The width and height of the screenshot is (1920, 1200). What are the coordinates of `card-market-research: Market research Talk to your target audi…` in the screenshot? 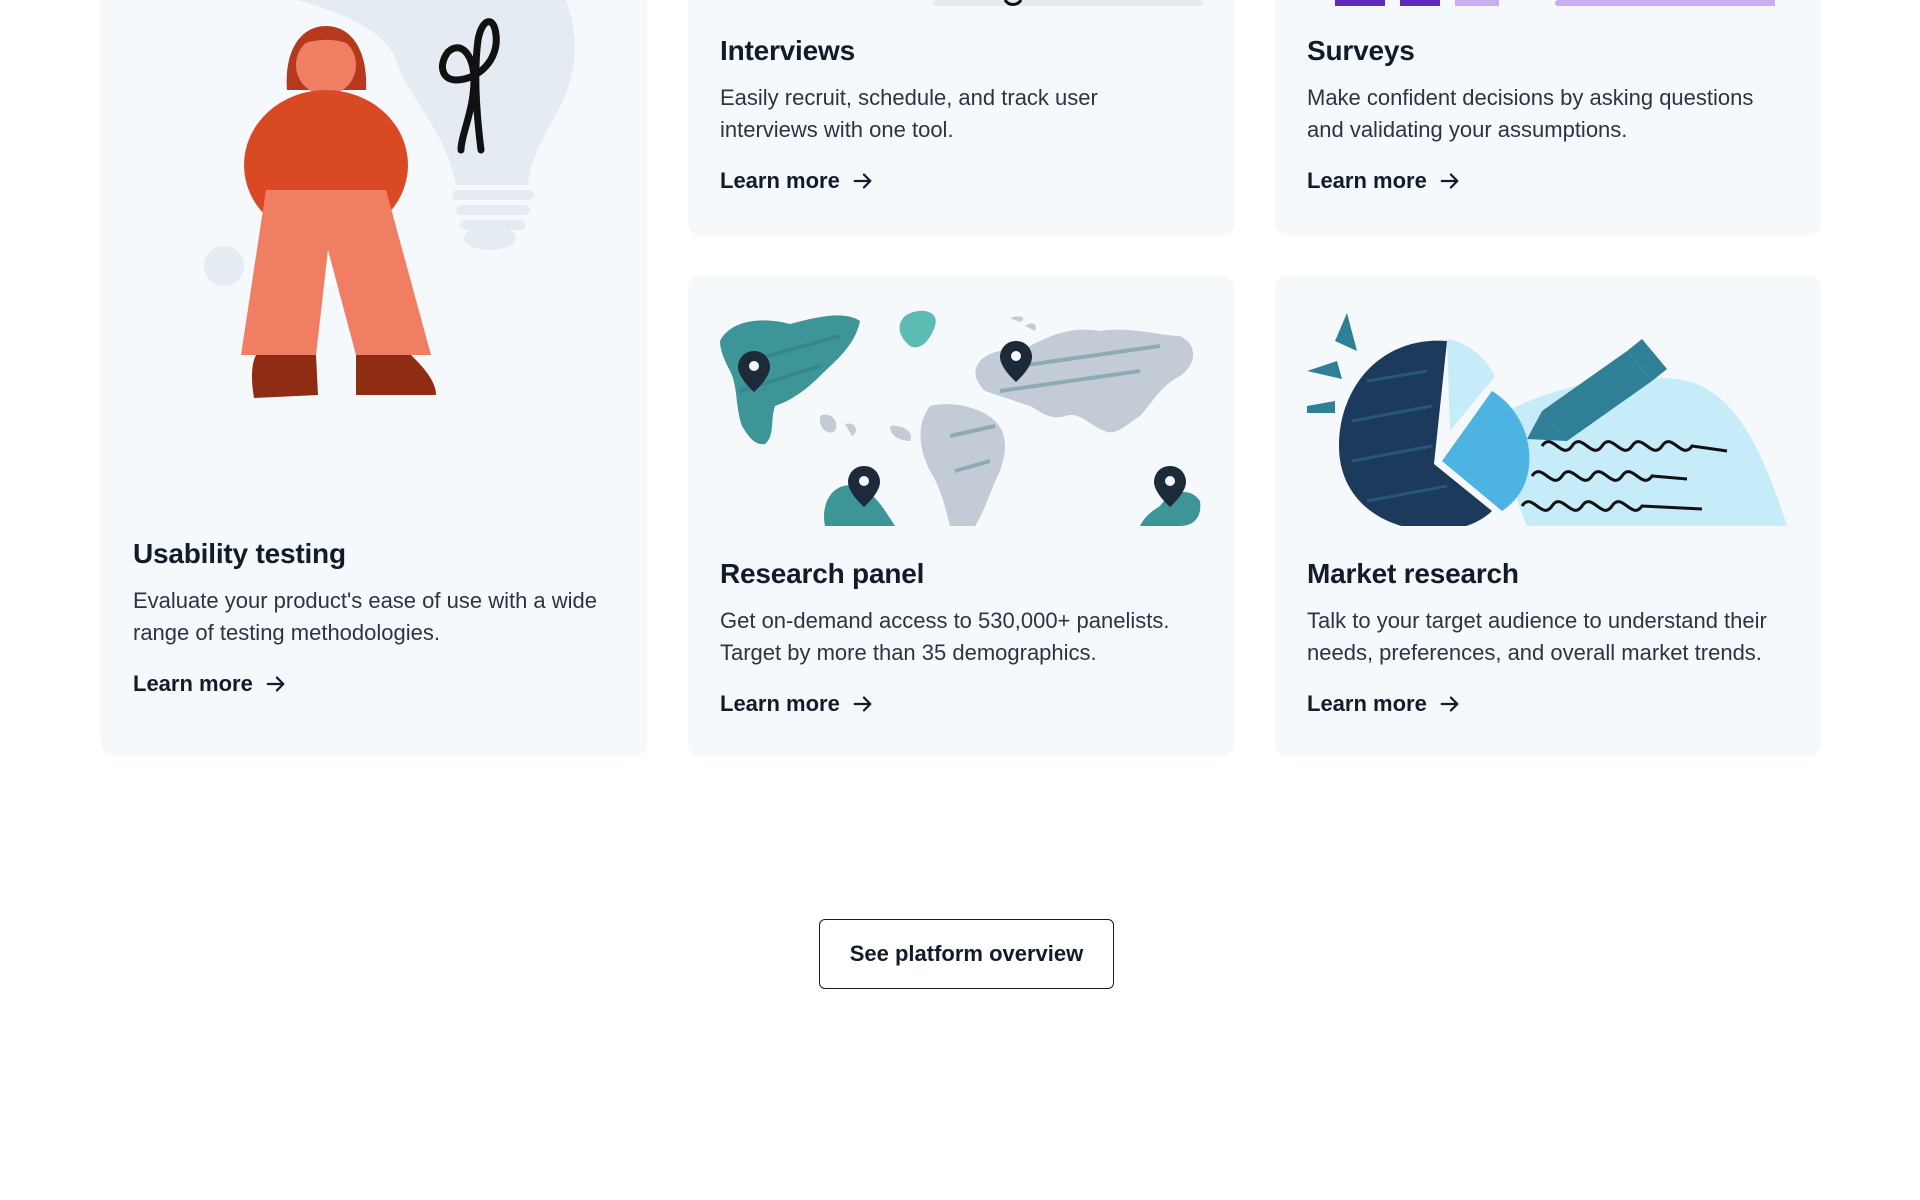 It's located at (1548, 515).